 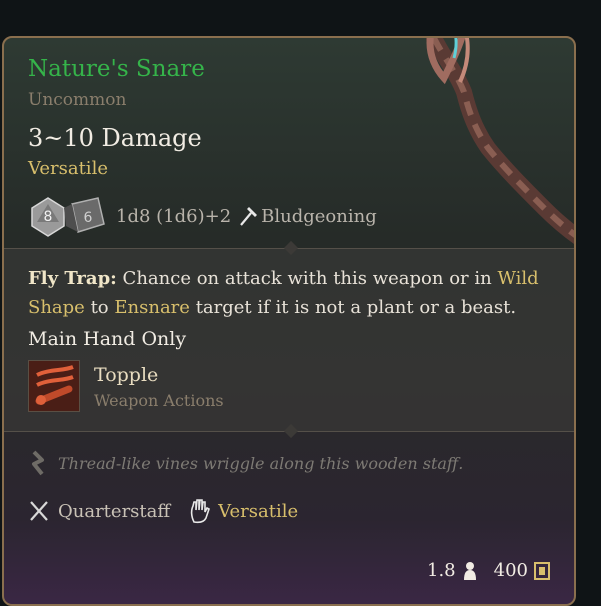 What do you see at coordinates (116, 69) in the screenshot?
I see `item-name: Nature's Snare` at bounding box center [116, 69].